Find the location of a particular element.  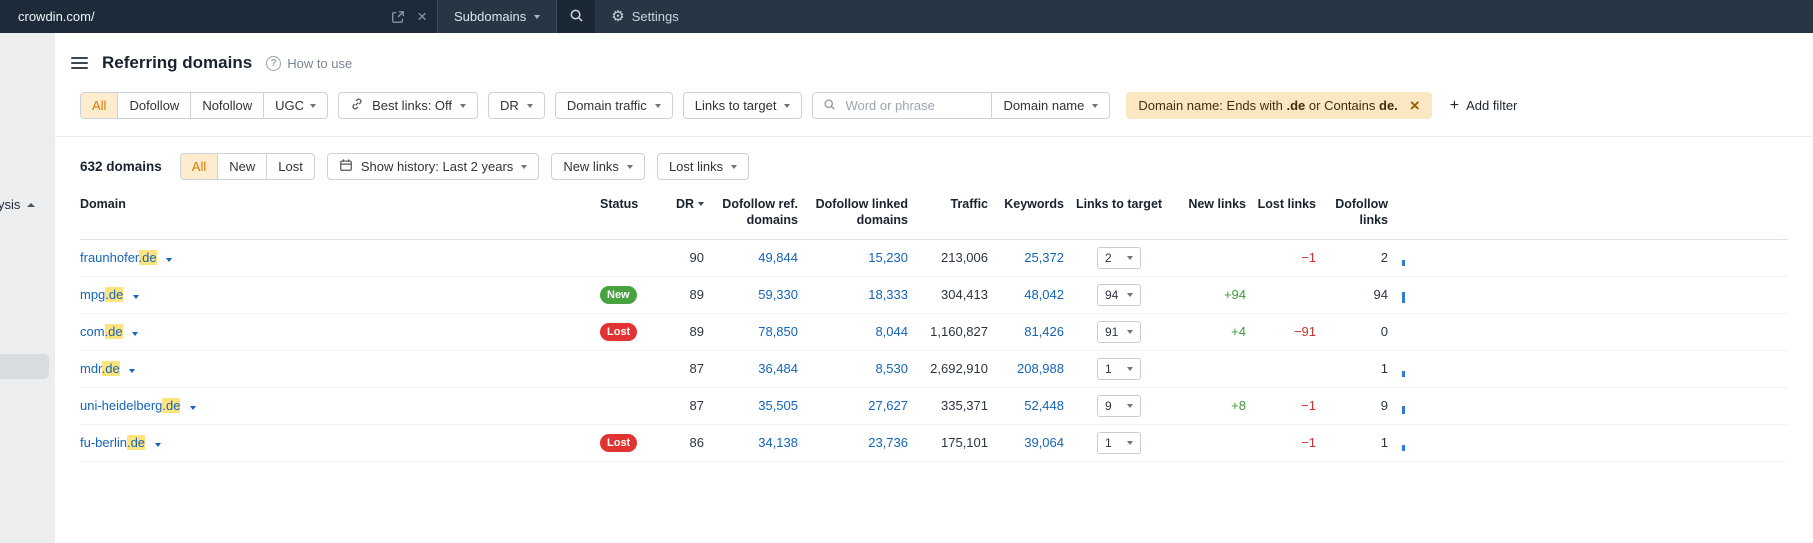

best-links-dropdown: Best links: Off is located at coordinates (408, 105).